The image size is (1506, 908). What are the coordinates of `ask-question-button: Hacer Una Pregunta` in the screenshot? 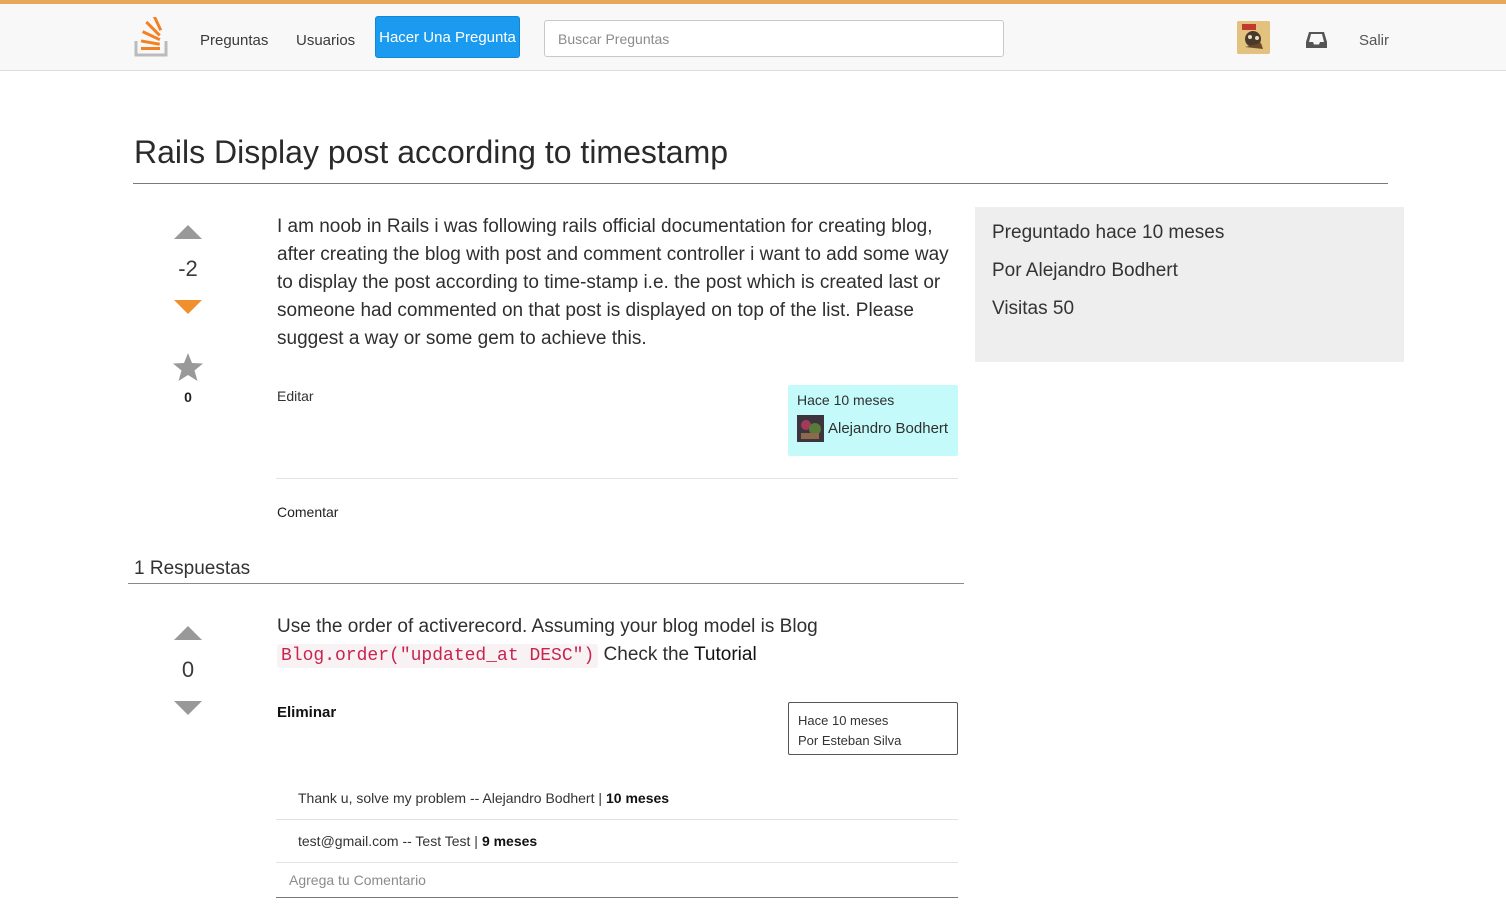 It's located at (447, 37).